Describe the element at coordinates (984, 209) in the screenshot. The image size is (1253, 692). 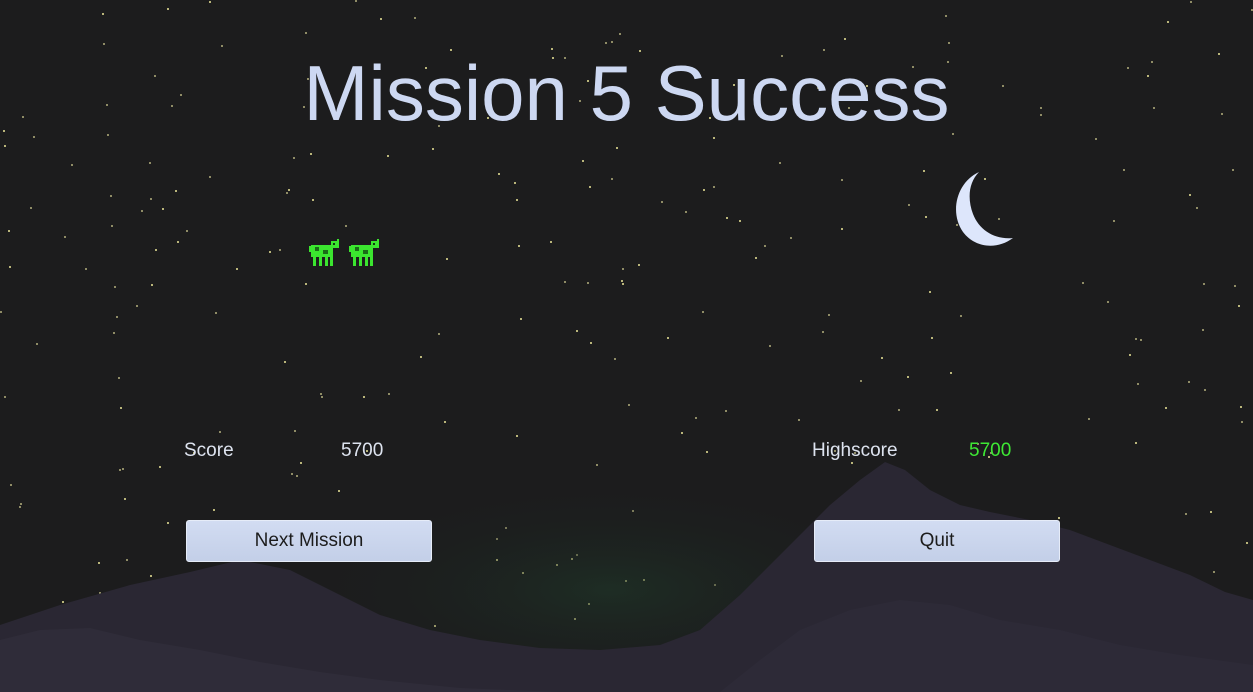
I see `moon-icon` at that location.